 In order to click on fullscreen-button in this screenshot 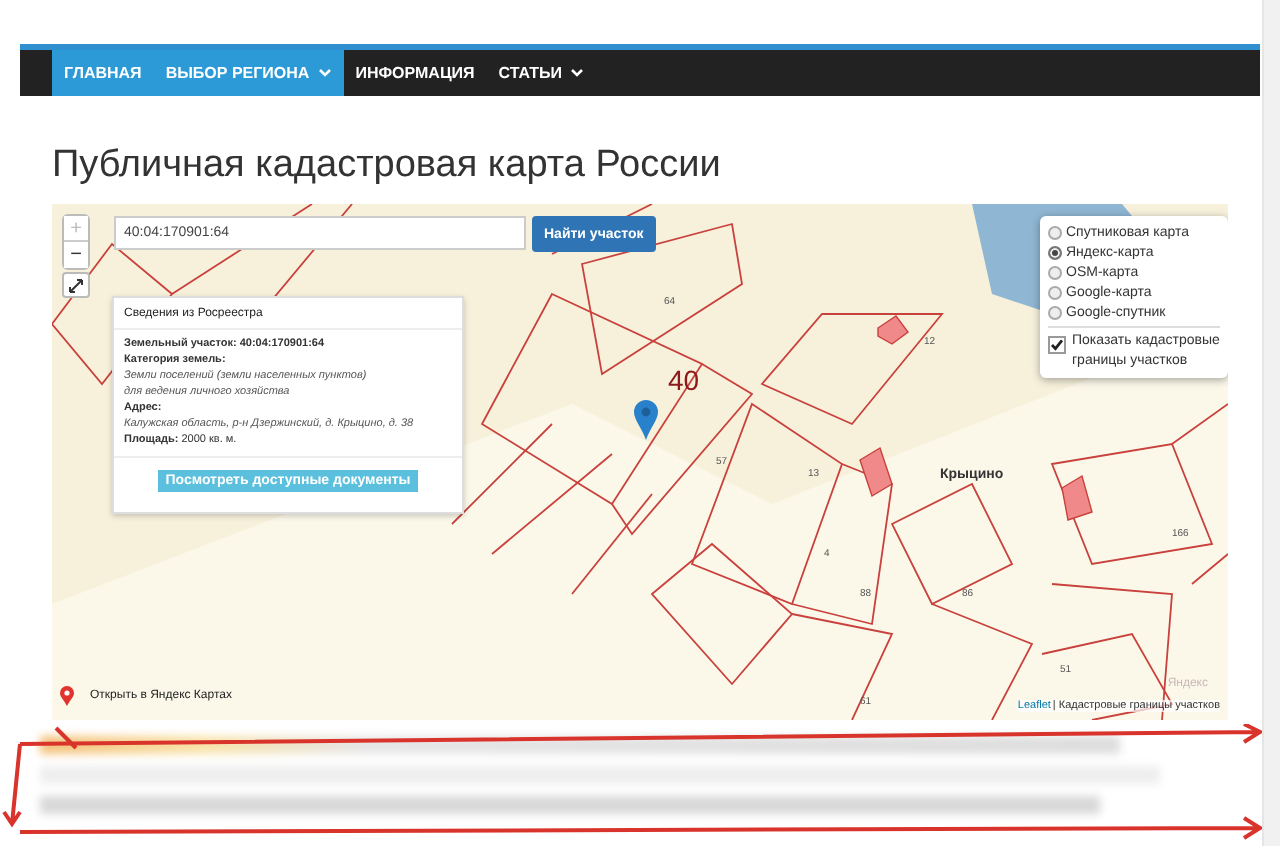, I will do `click(76, 285)`.